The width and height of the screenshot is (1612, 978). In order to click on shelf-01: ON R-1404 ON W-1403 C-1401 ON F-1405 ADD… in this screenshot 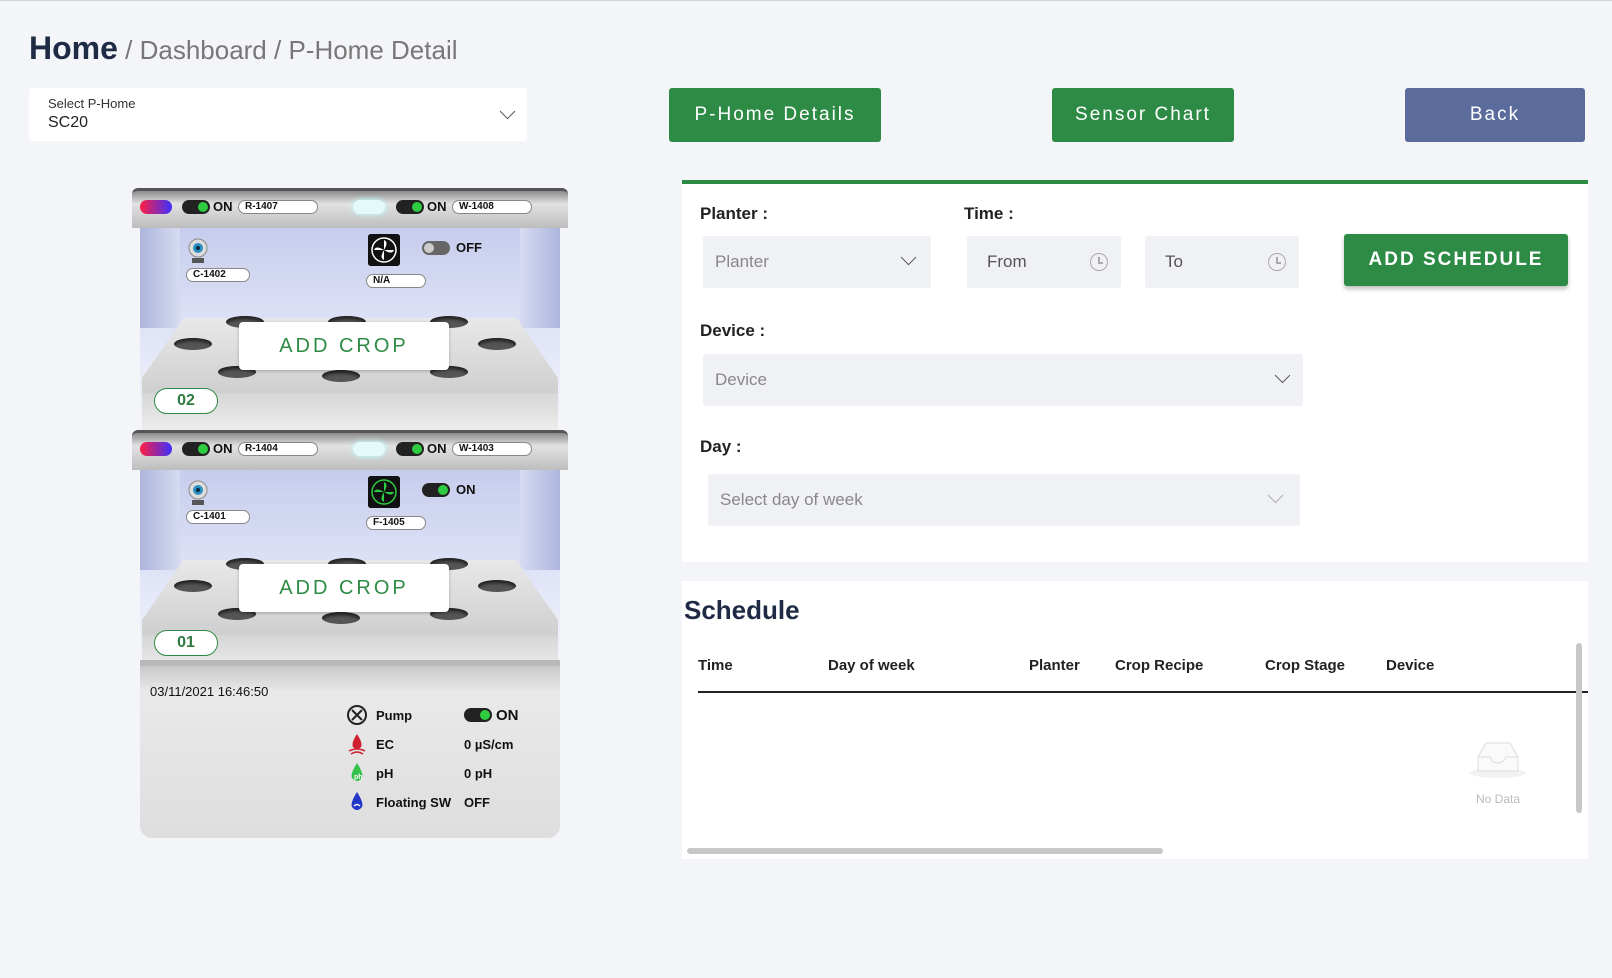, I will do `click(350, 552)`.